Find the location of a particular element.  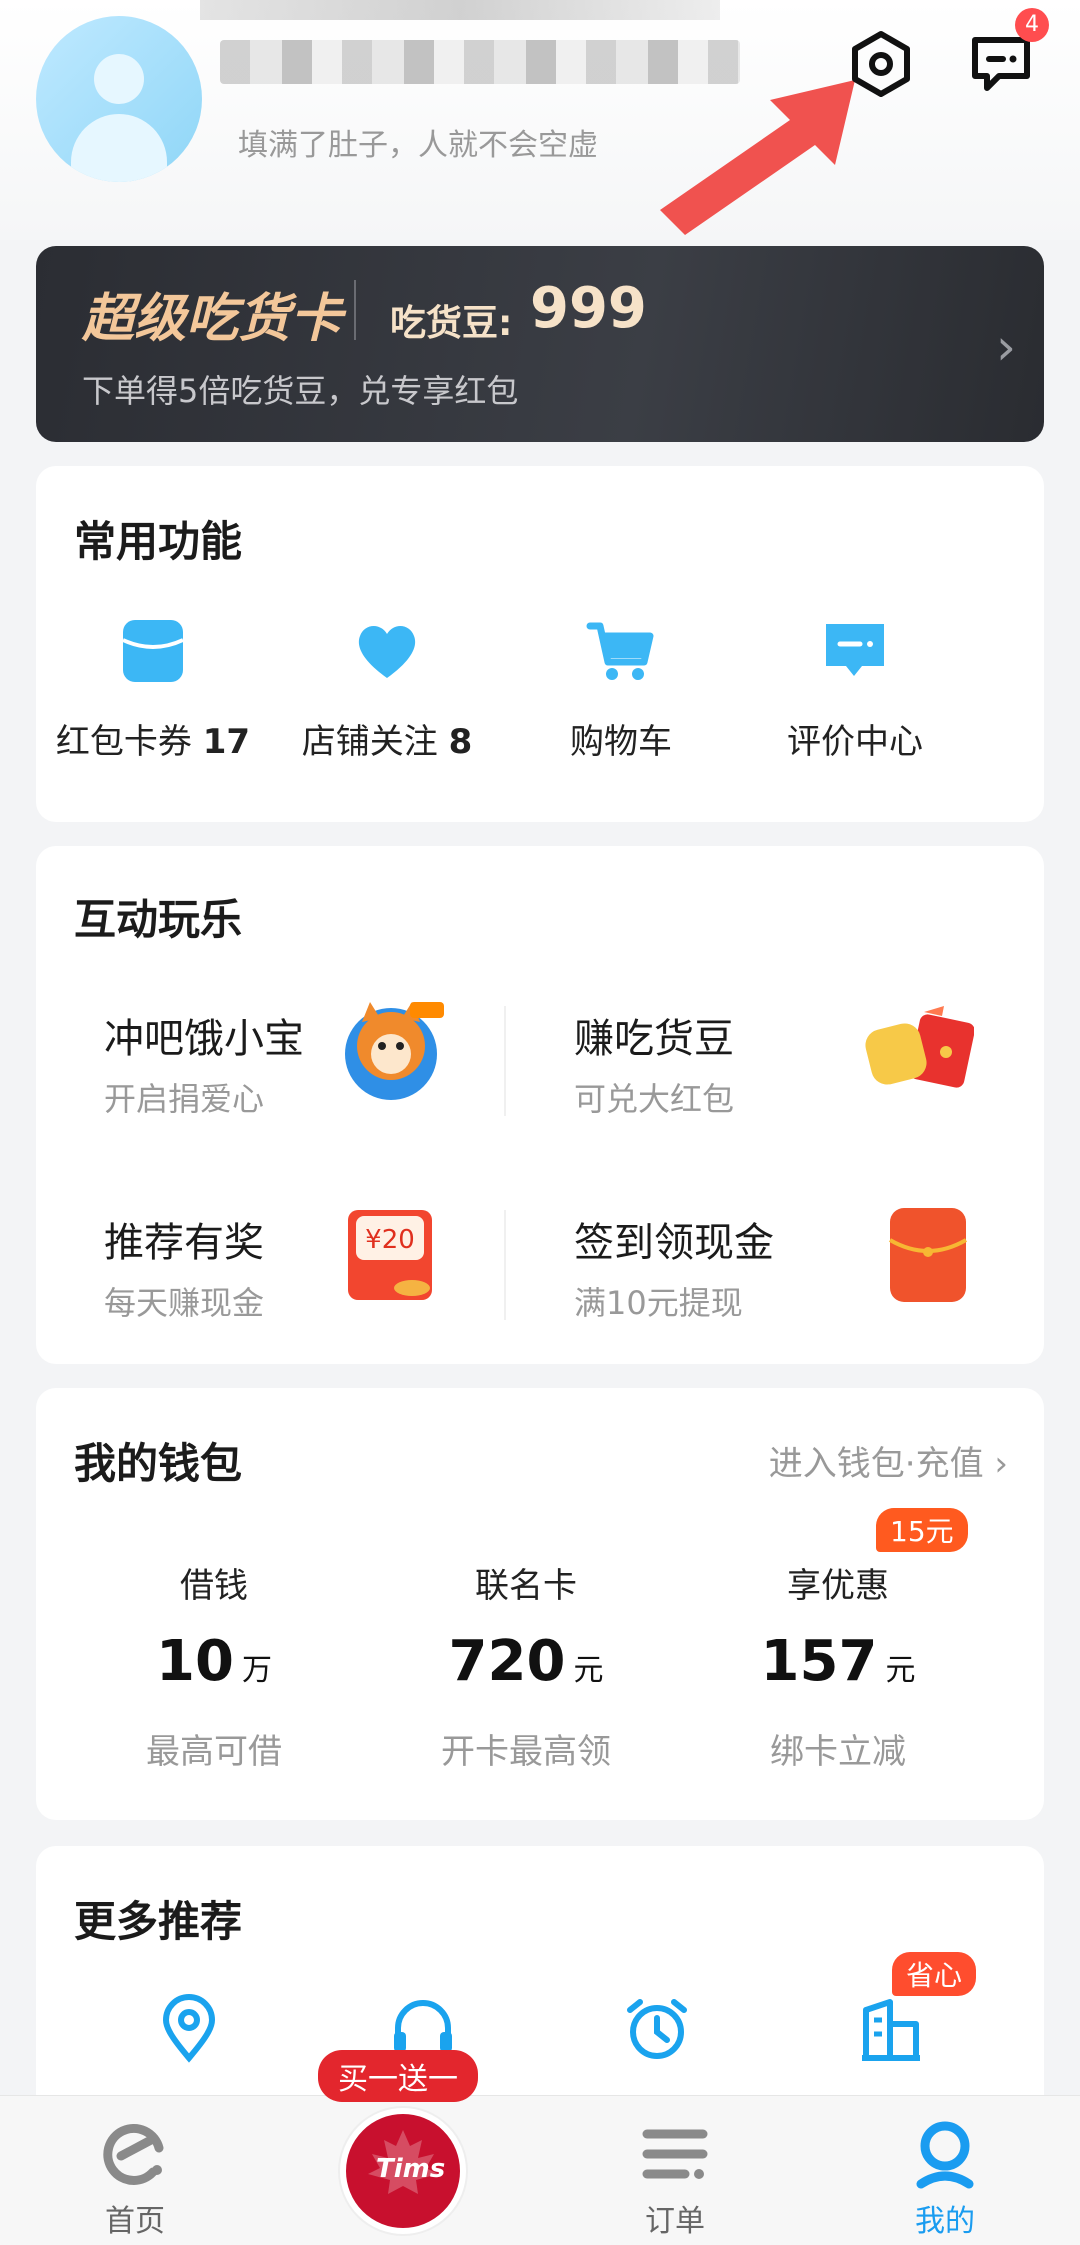

wallet-item-discount: 享优惠 157 元 绑卡立减 is located at coordinates (838, 1665).